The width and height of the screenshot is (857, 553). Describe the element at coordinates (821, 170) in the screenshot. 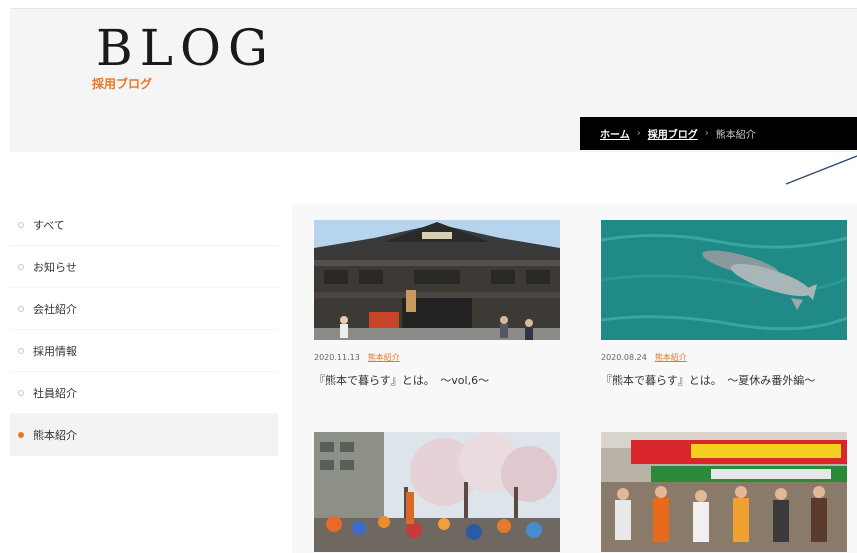

I see `decorative-line` at that location.